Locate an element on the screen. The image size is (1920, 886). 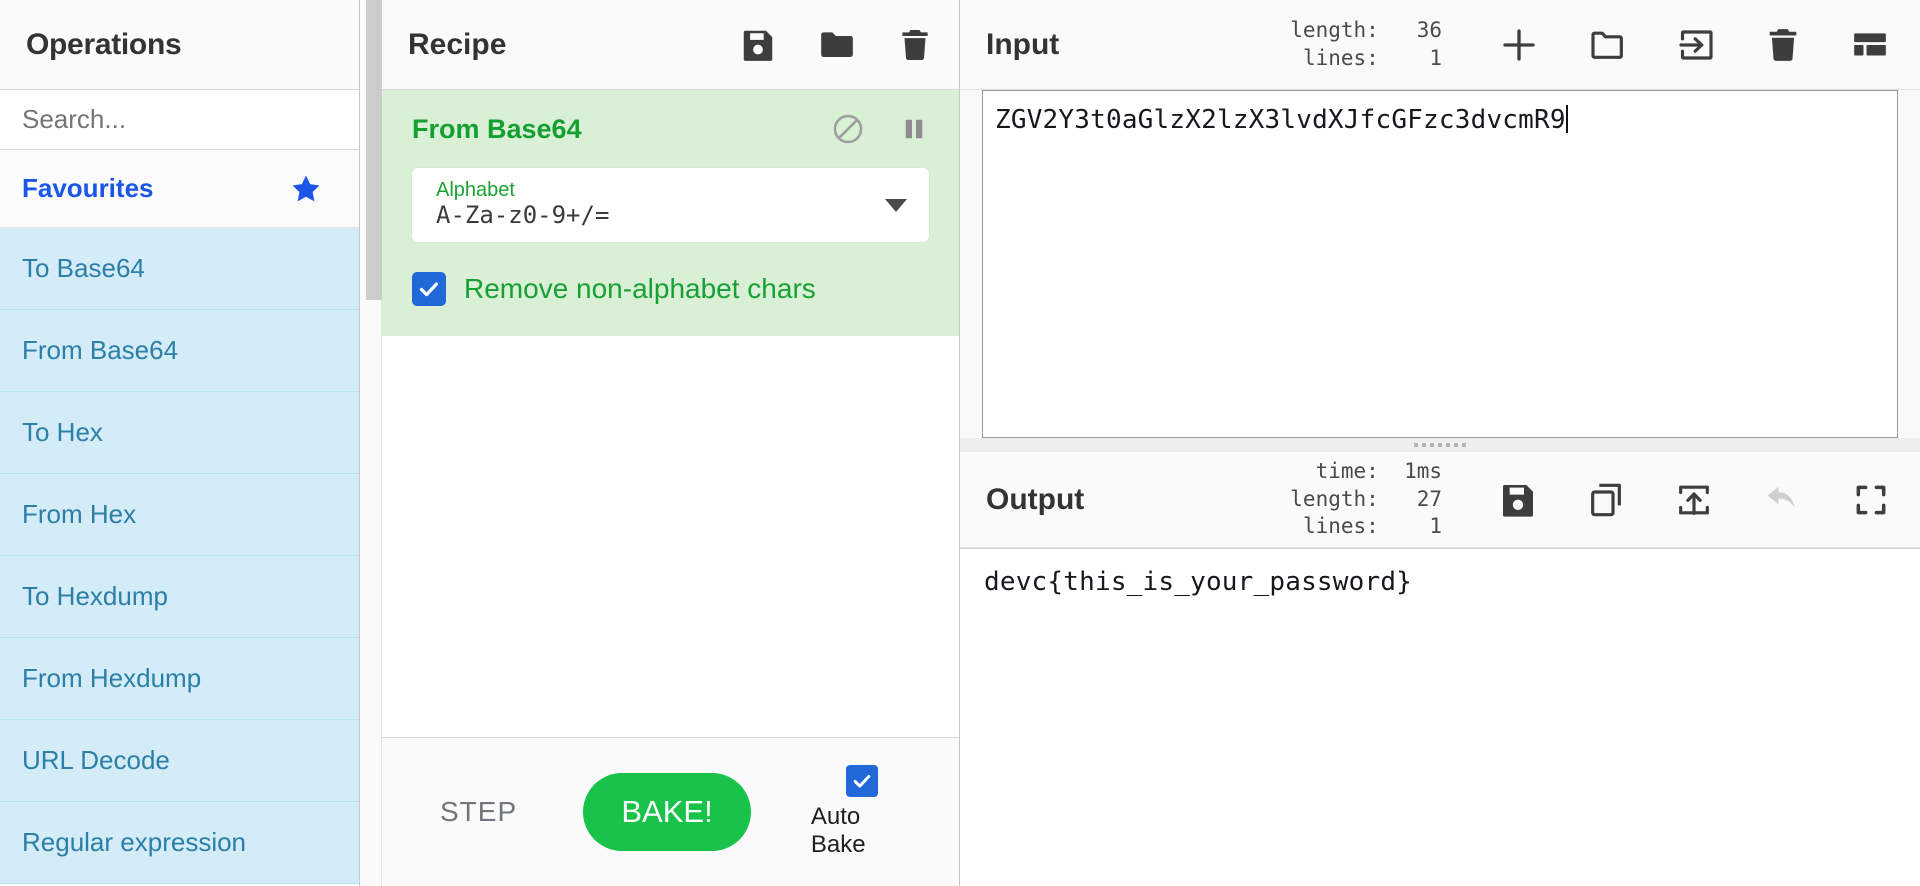
recipe-operation-header: From Base64 is located at coordinates (670, 129).